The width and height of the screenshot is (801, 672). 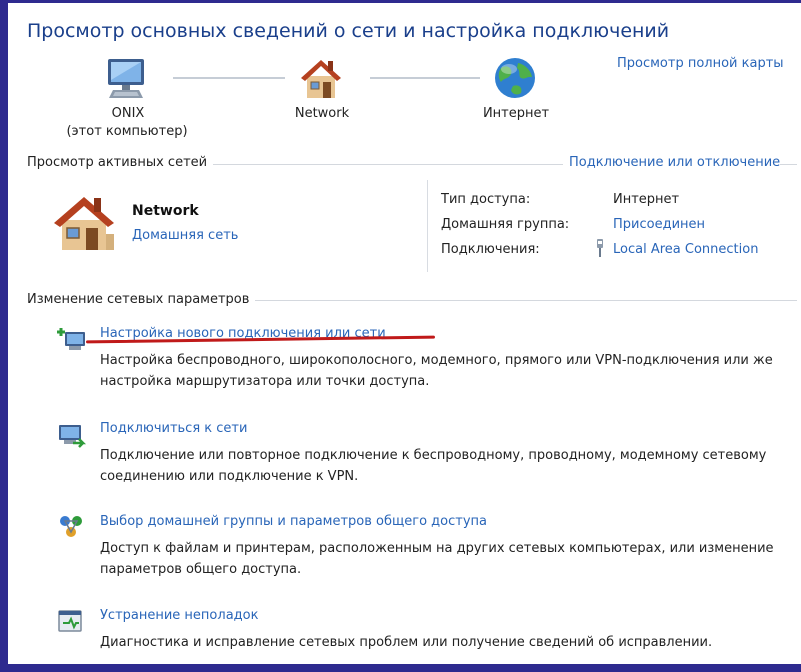 I want to click on ethernet-plug-icon, so click(x=600, y=248).